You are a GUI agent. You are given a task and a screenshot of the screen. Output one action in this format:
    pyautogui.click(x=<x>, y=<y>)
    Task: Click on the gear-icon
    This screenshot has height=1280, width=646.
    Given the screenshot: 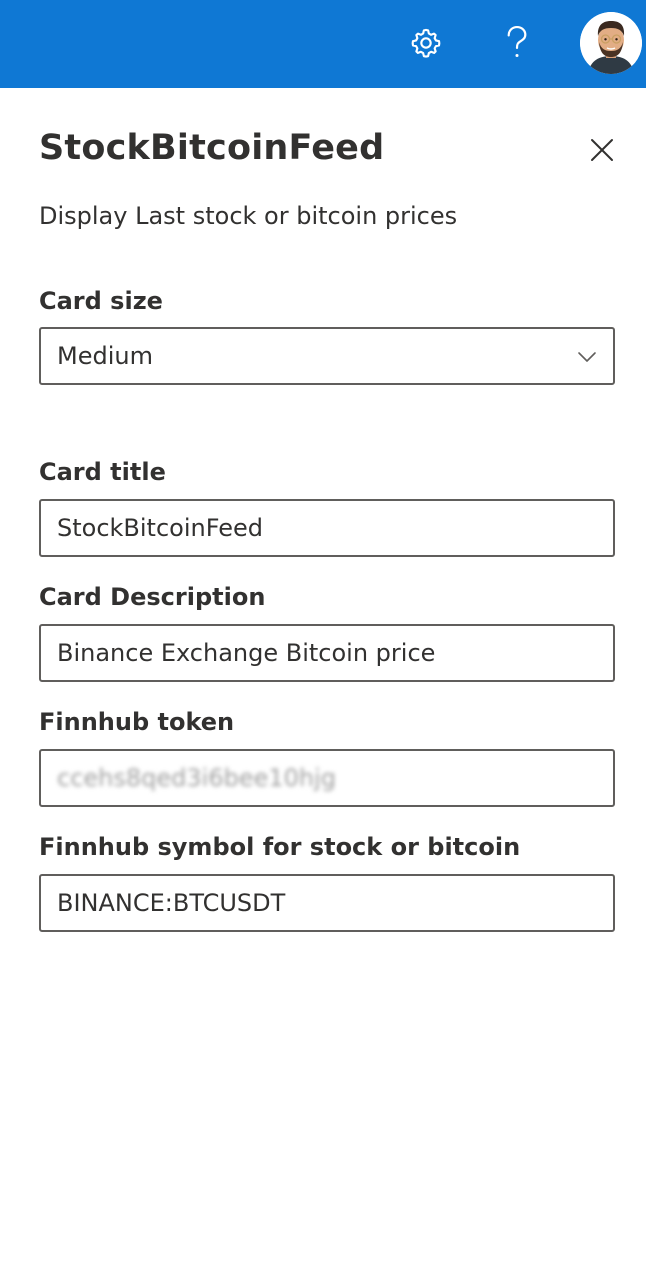 What is the action you would take?
    pyautogui.click(x=426, y=43)
    